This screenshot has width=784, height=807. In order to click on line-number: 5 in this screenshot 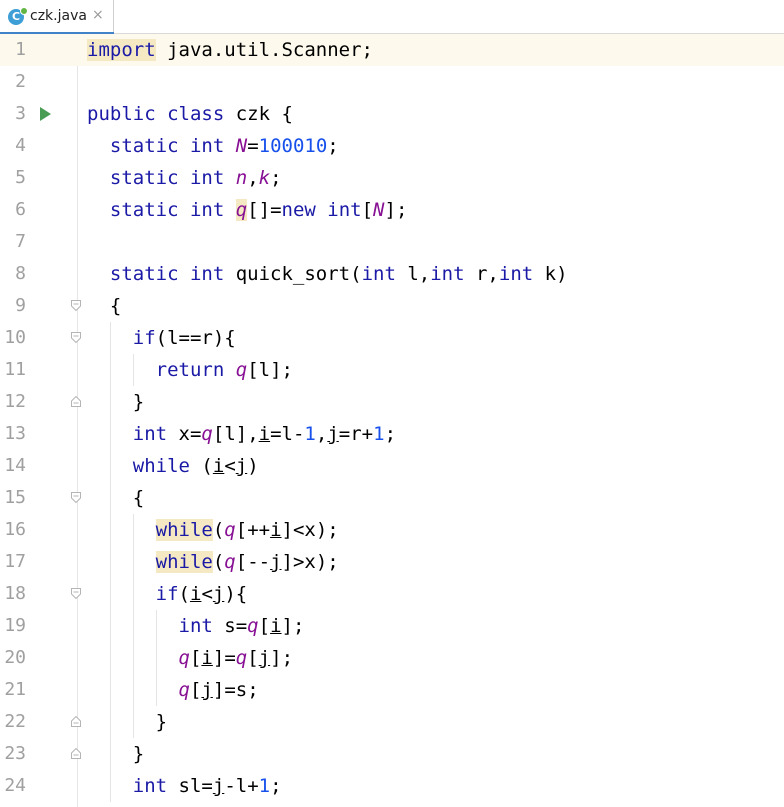, I will do `click(20, 177)`.